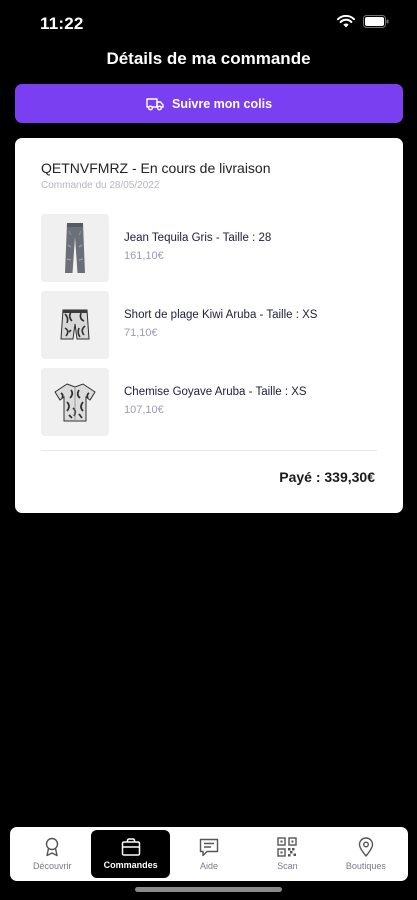  What do you see at coordinates (156, 168) in the screenshot?
I see `order-title: QETNVFMRZ - En cours de livraison` at bounding box center [156, 168].